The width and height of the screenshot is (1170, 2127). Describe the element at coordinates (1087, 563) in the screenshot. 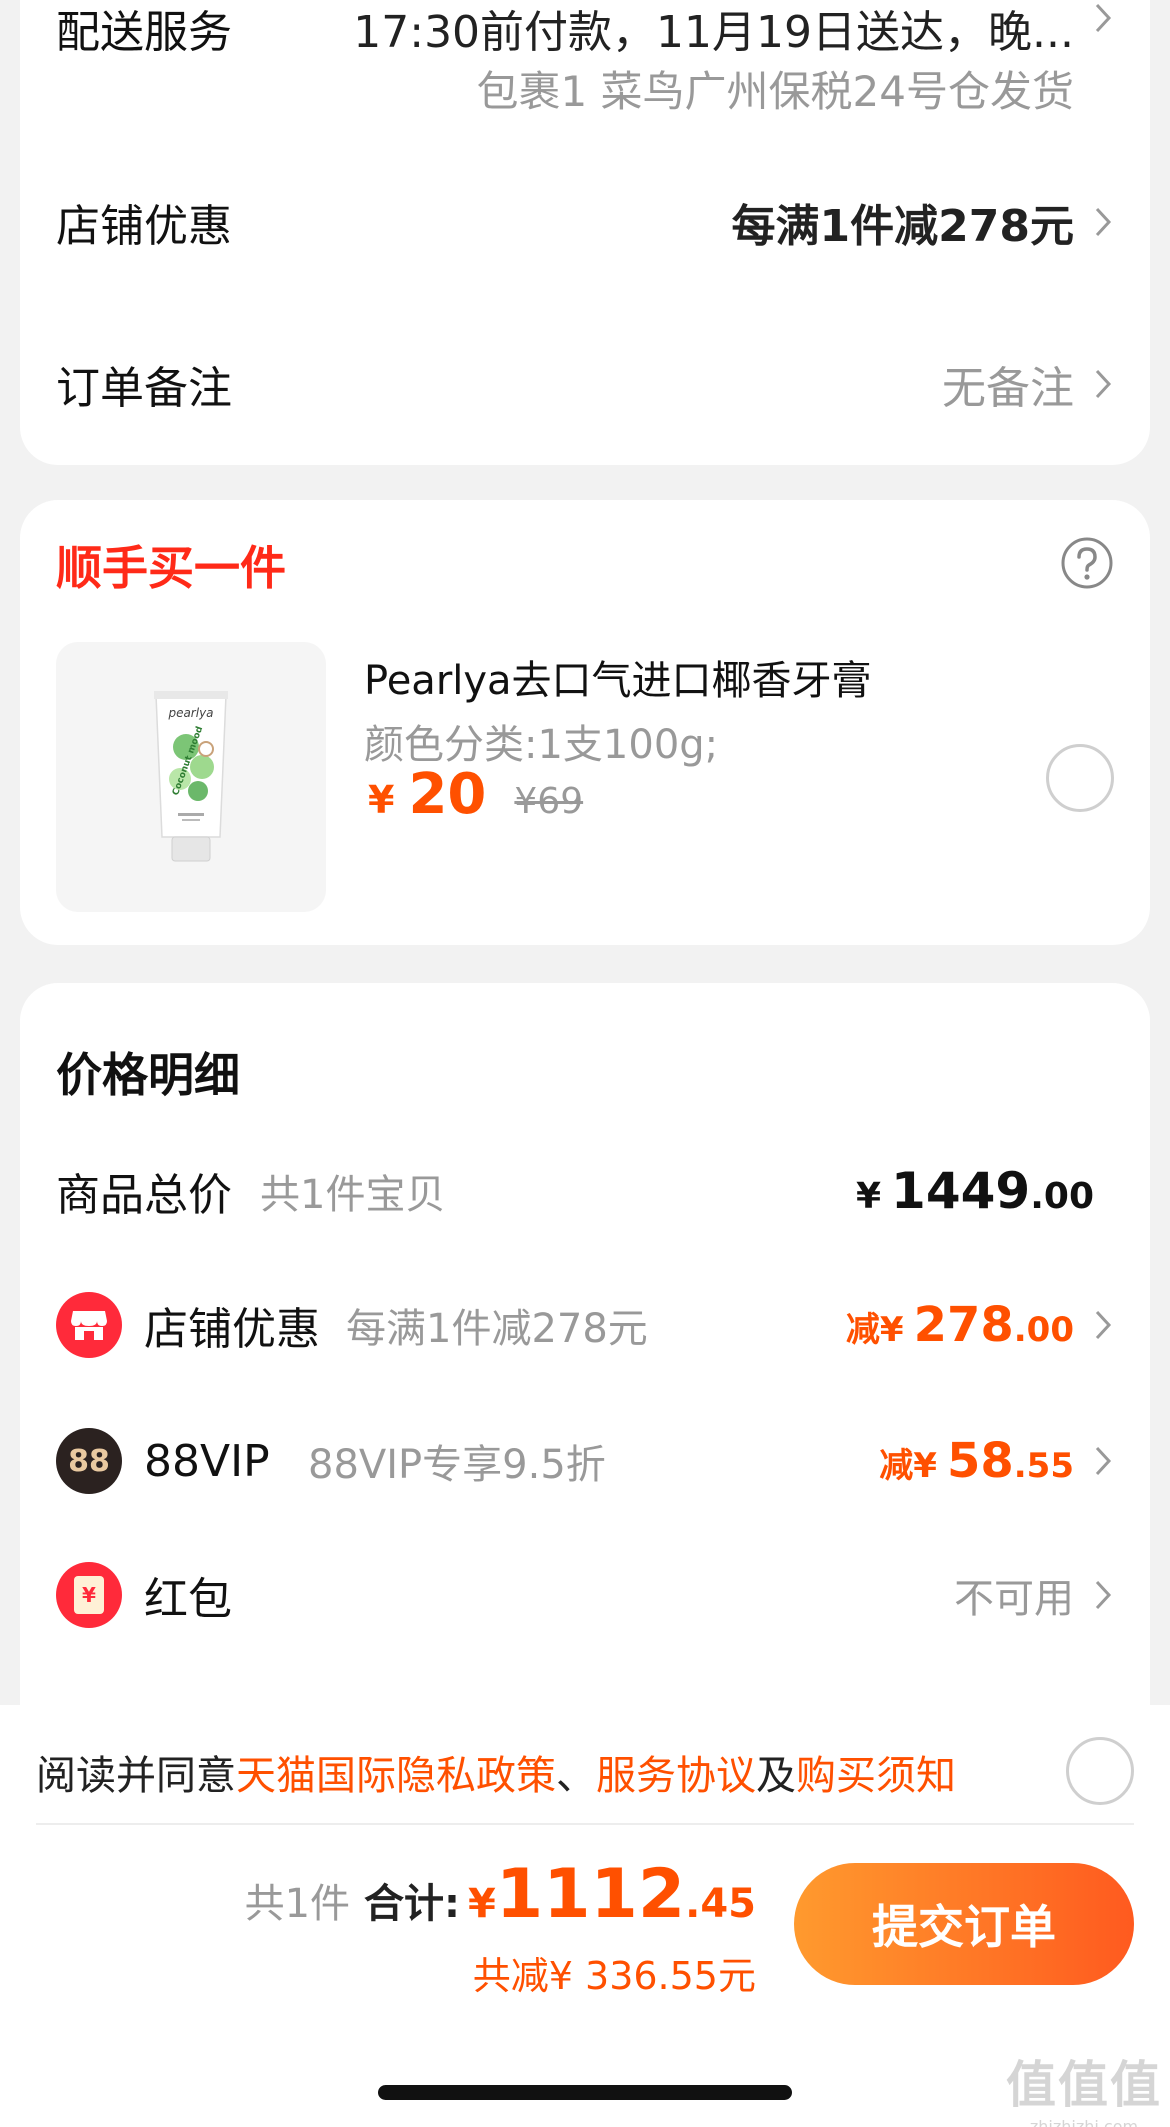

I see `question-circle-icon` at that location.